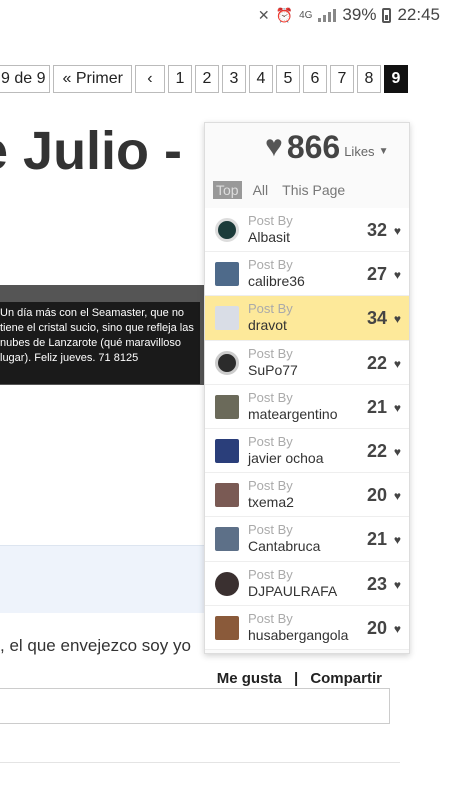  Describe the element at coordinates (307, 495) in the screenshot. I see `list-item: Post By txema2 20 ♥` at that location.